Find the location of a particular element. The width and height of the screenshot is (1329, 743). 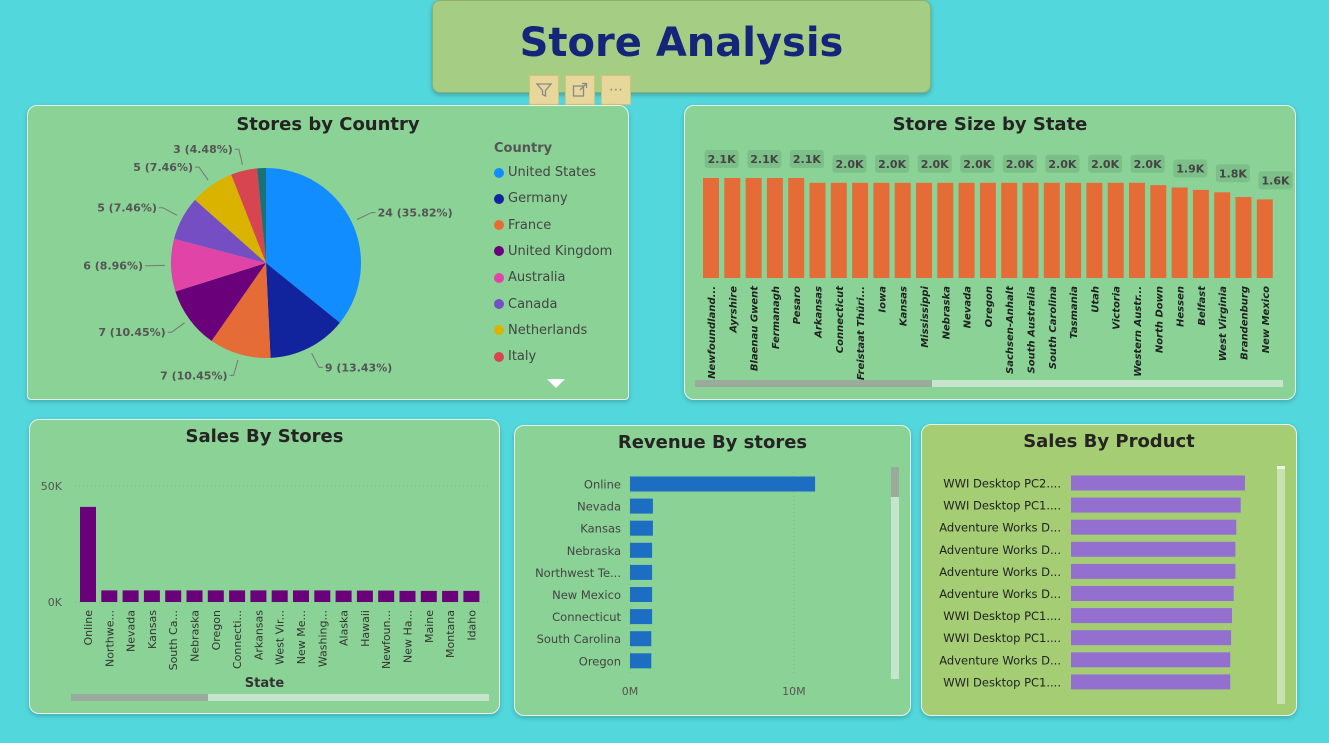

legend-item: United States is located at coordinates (545, 172).